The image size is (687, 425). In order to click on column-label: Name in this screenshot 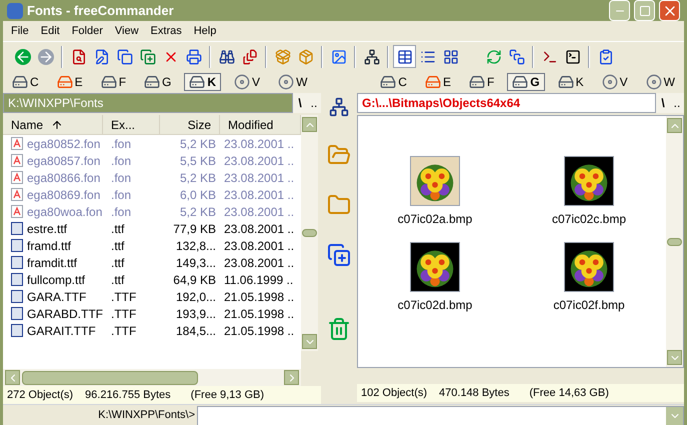, I will do `click(27, 125)`.